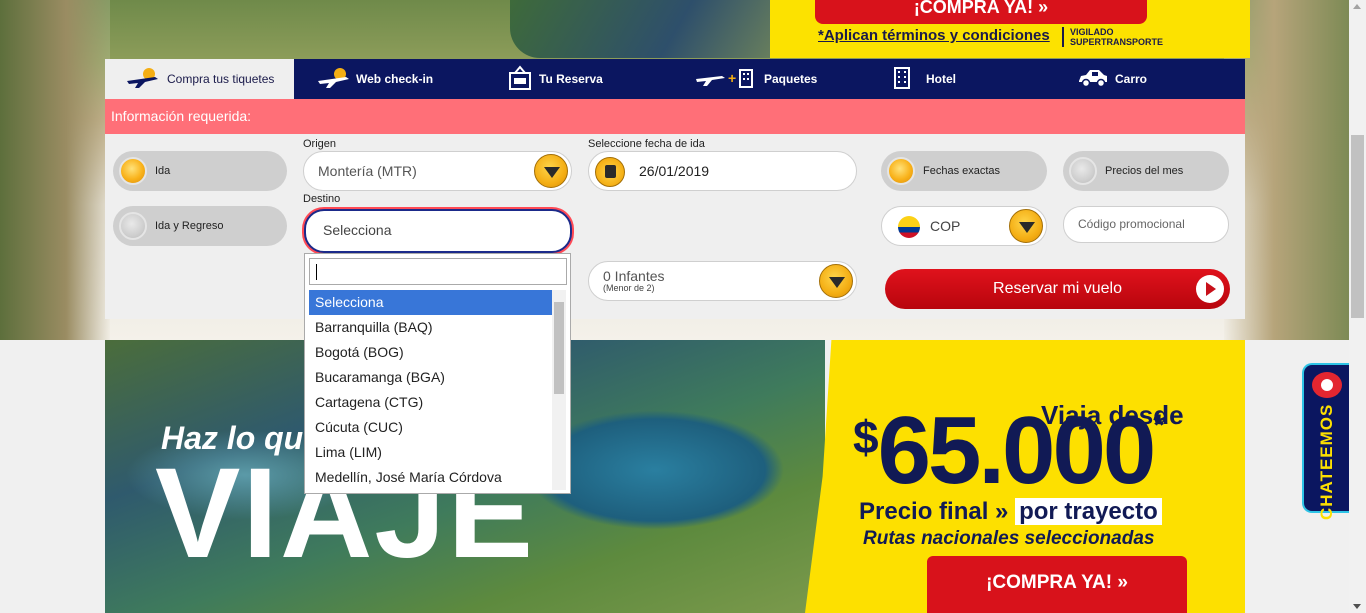 The height and width of the screenshot is (613, 1366). What do you see at coordinates (726, 79) in the screenshot?
I see `plane-hotel-icon: +` at bounding box center [726, 79].